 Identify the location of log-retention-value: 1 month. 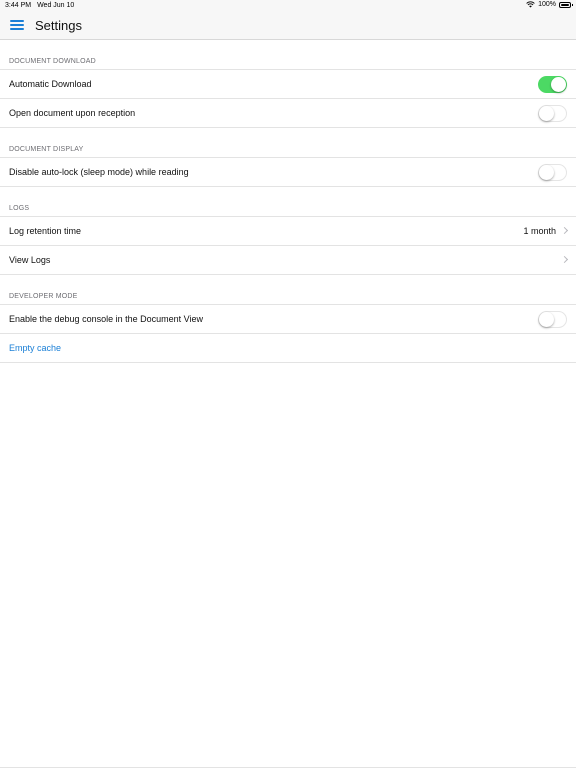
(539, 231).